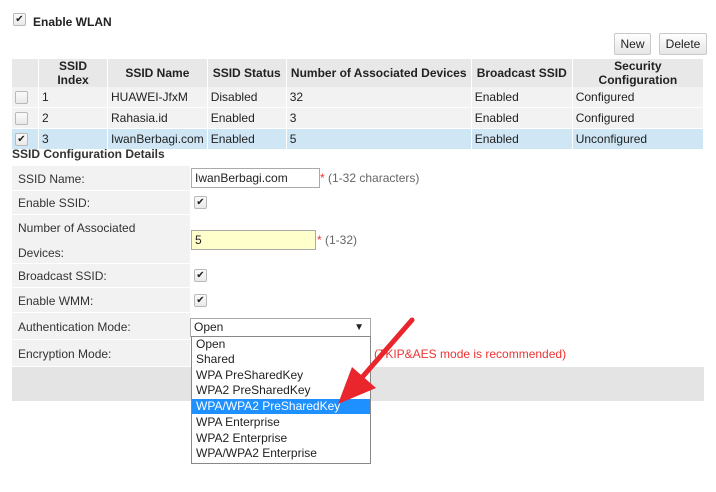 The height and width of the screenshot is (492, 716). I want to click on enable-wlan-checkbox: ✔, so click(19, 19).